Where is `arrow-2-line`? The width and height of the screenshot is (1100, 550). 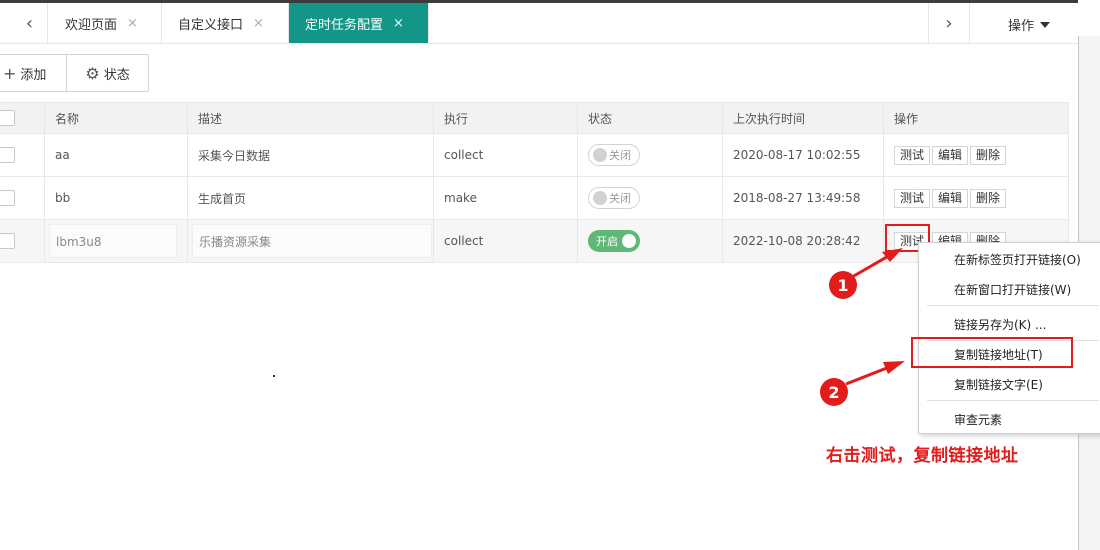 arrow-2-line is located at coordinates (869, 375).